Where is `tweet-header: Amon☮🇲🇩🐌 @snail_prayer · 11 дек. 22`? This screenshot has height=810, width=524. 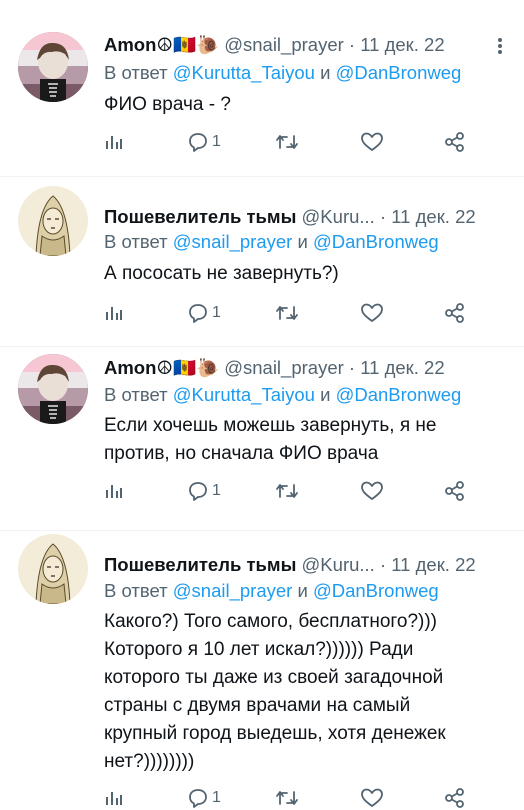 tweet-header: Amon☮🇲🇩🐌 @snail_prayer · 11 дек. 22 is located at coordinates (291, 368).